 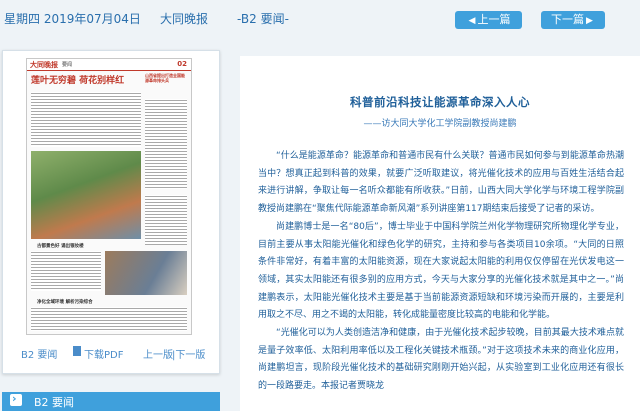 I want to click on thumbnail-masthead: 大同晚报 要闻 02, so click(x=109, y=65).